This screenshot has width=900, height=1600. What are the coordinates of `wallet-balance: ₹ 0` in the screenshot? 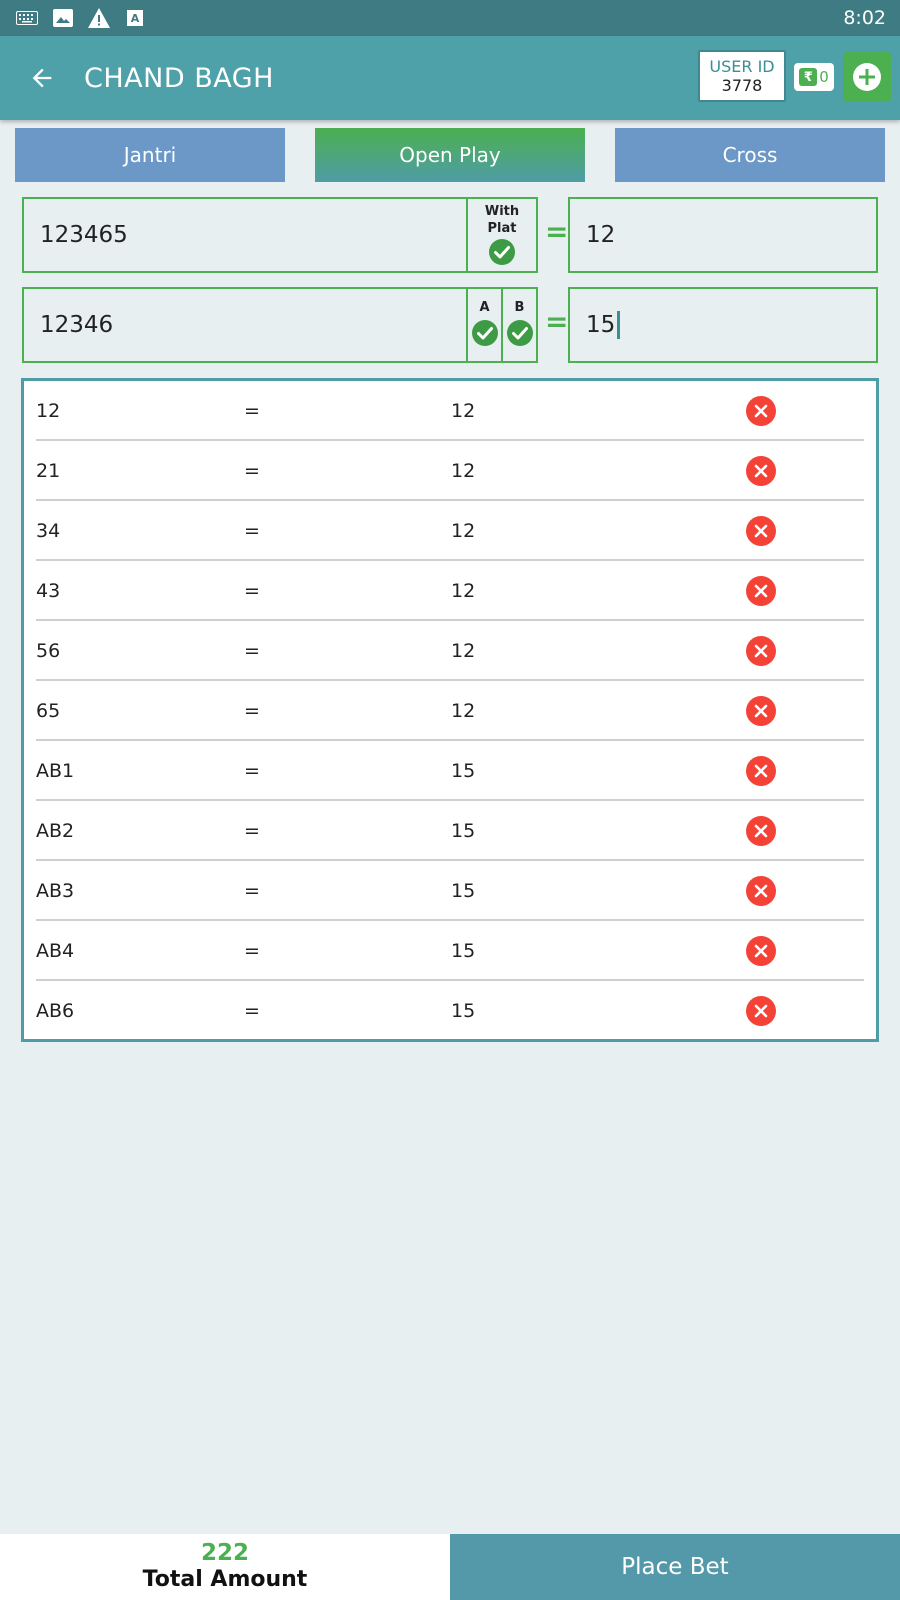 It's located at (814, 77).